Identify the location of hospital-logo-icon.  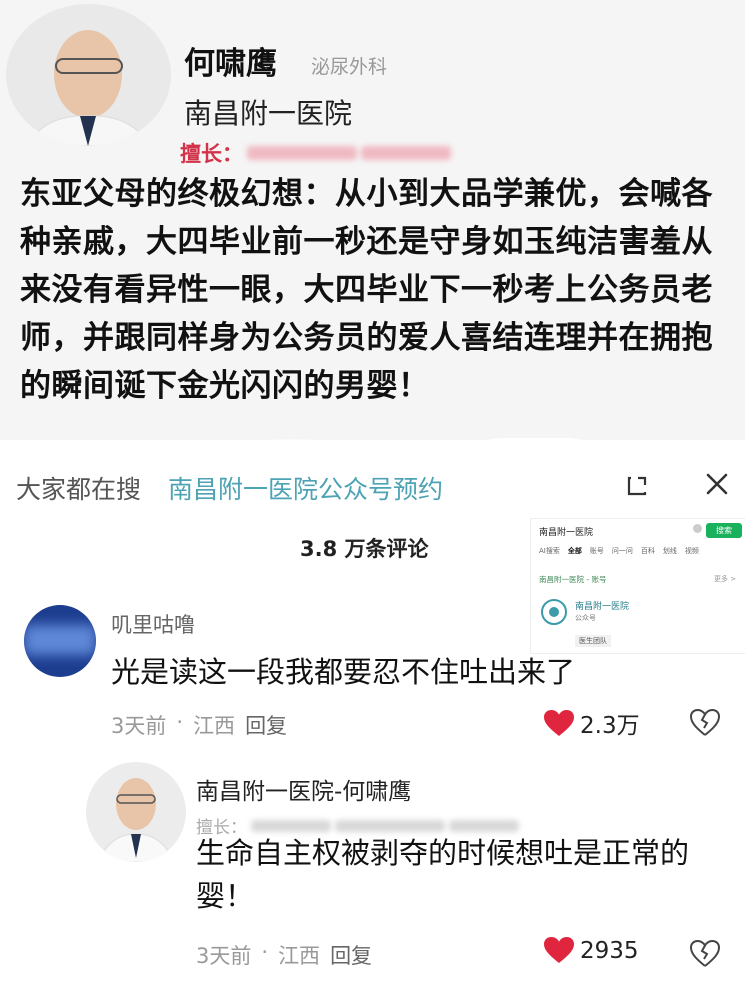
(554, 612).